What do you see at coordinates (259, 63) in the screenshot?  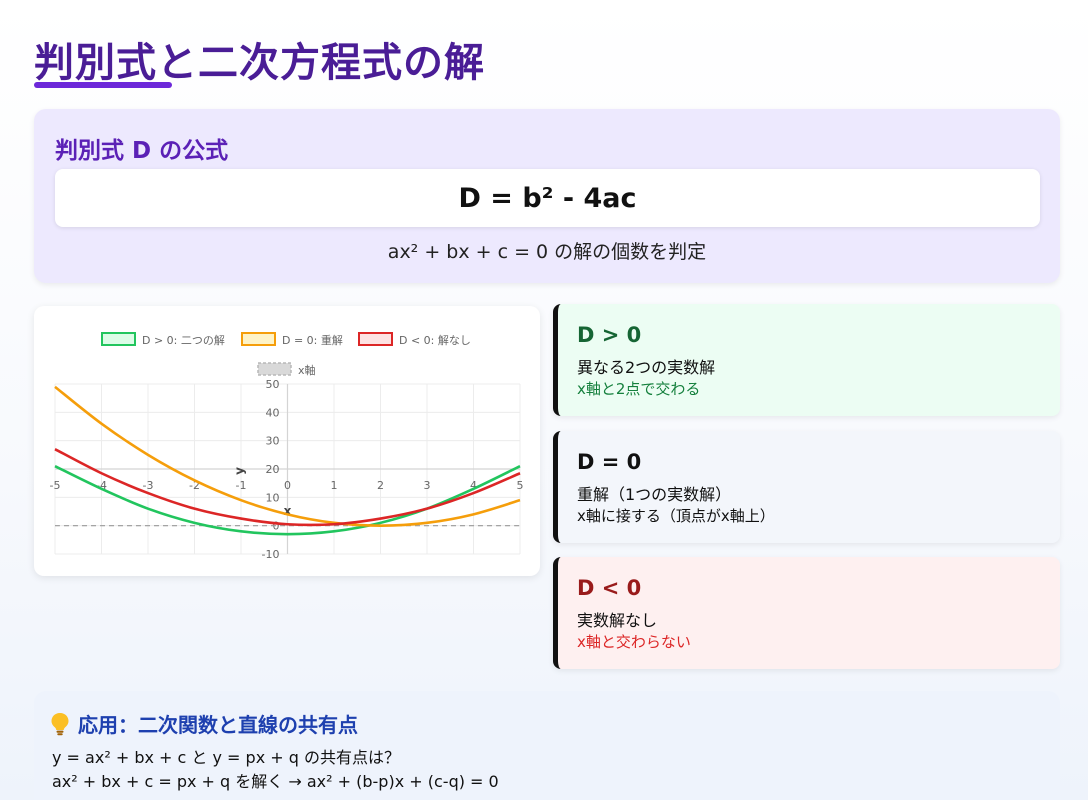 I see `page-title: 判別式と二次方程式の解` at bounding box center [259, 63].